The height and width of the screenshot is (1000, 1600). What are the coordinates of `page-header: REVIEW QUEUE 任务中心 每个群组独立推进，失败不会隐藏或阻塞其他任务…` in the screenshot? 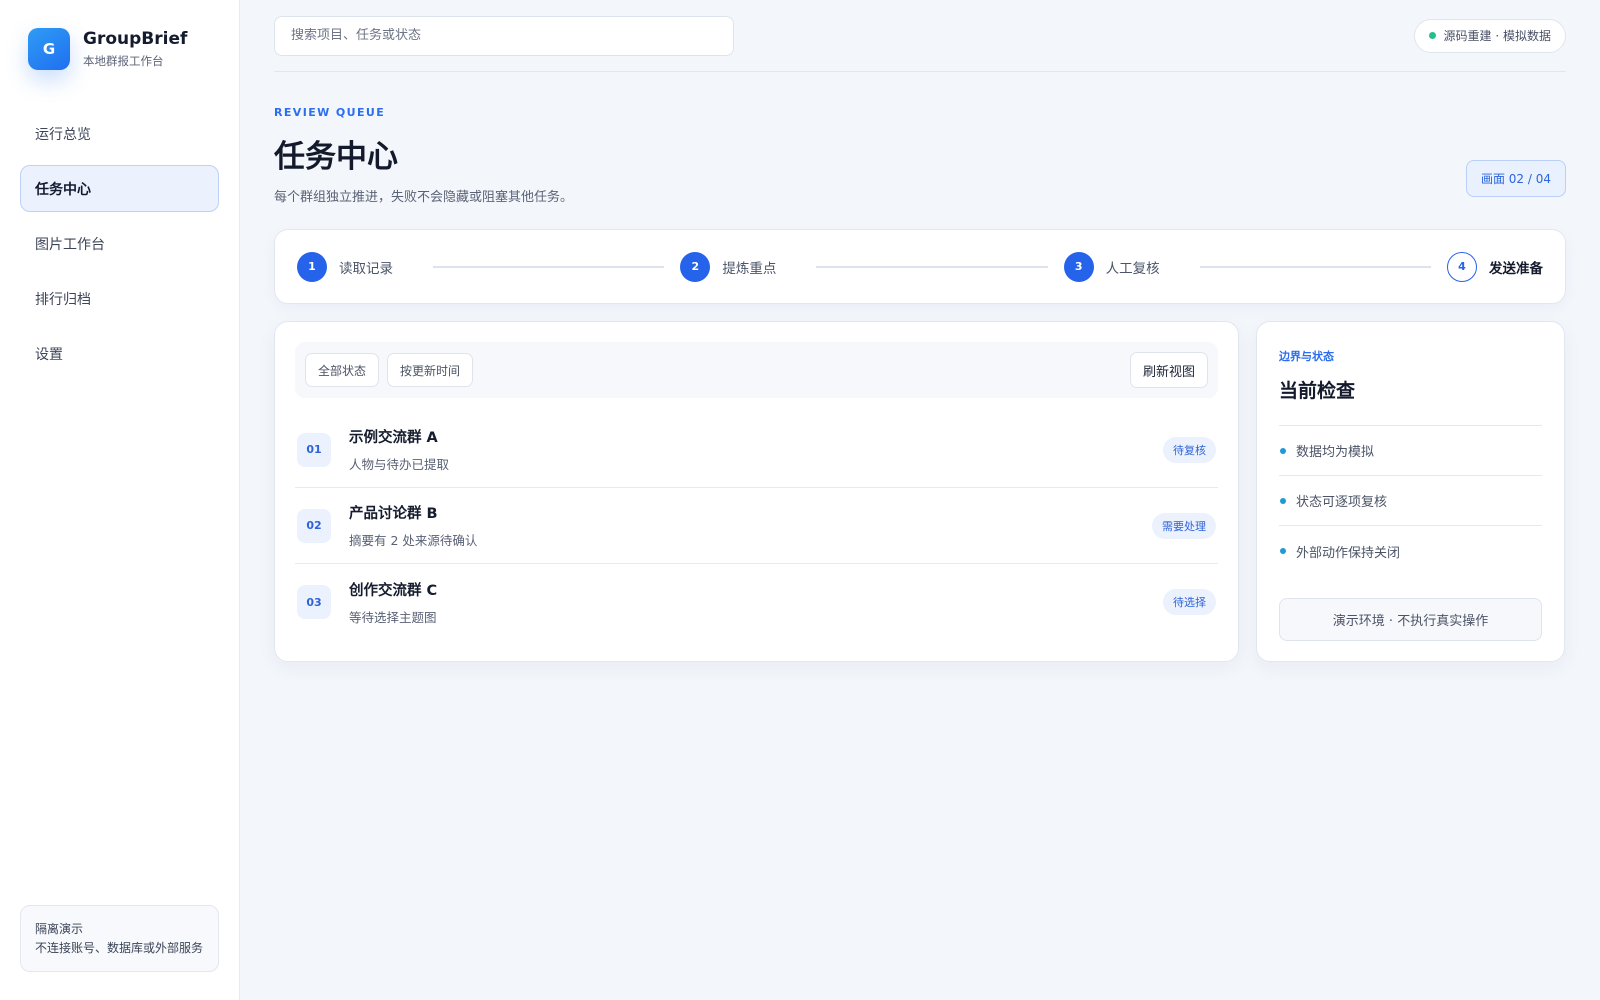 It's located at (920, 155).